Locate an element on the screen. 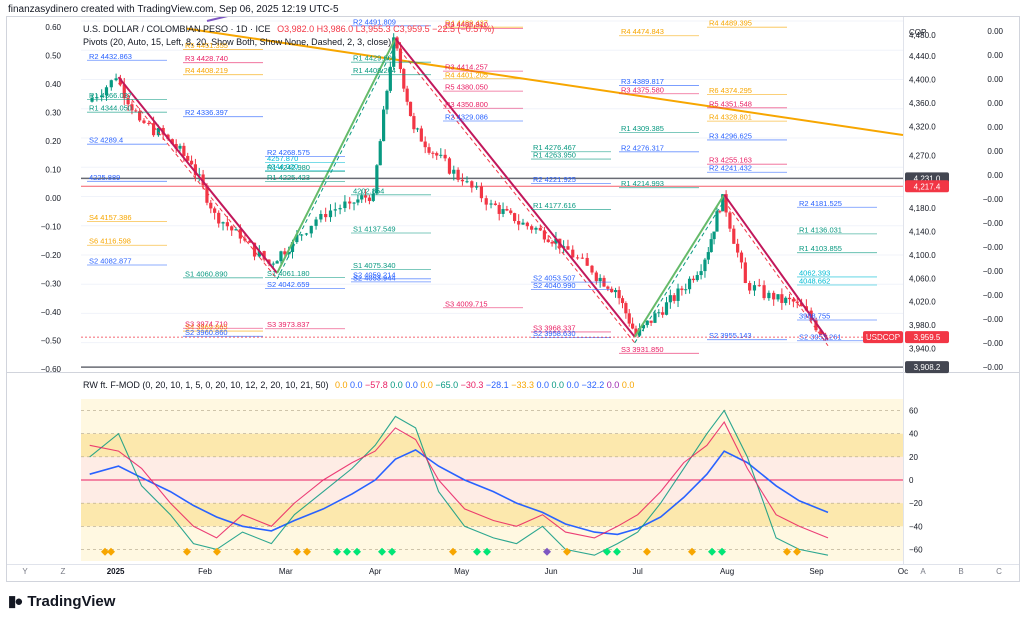 The height and width of the screenshot is (622, 1024). pivot-label: R1 4225.423 is located at coordinates (288, 177).